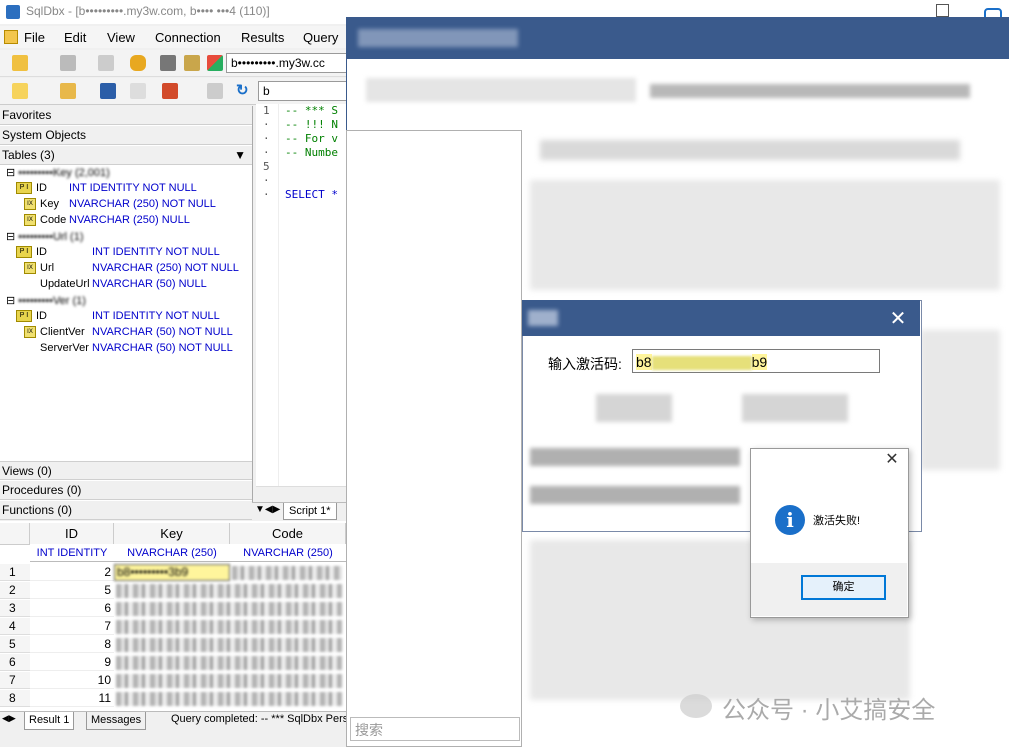 The height and width of the screenshot is (747, 1009). What do you see at coordinates (129, 220) in the screenshot?
I see `column-type: NVARCHAR (250) NULL` at bounding box center [129, 220].